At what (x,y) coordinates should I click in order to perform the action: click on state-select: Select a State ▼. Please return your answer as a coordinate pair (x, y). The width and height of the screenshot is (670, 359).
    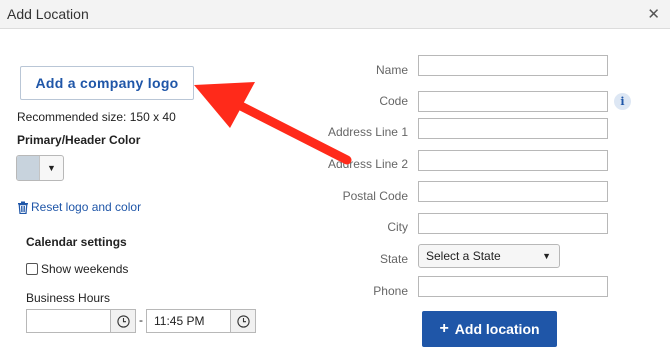
    Looking at the image, I should click on (489, 256).